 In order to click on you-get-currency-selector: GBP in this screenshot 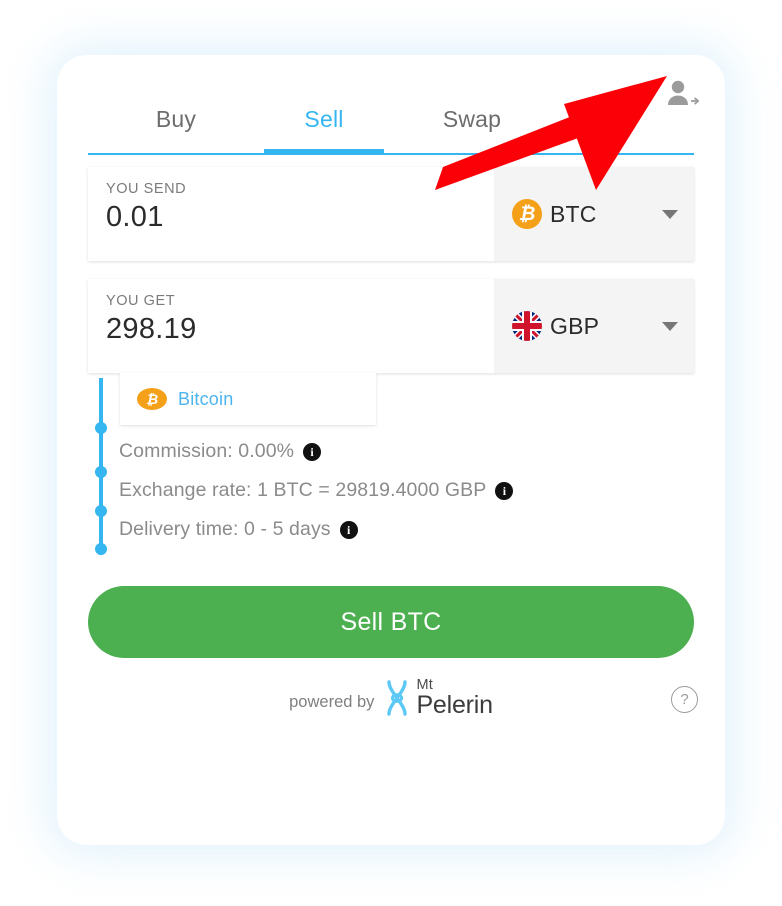, I will do `click(594, 326)`.